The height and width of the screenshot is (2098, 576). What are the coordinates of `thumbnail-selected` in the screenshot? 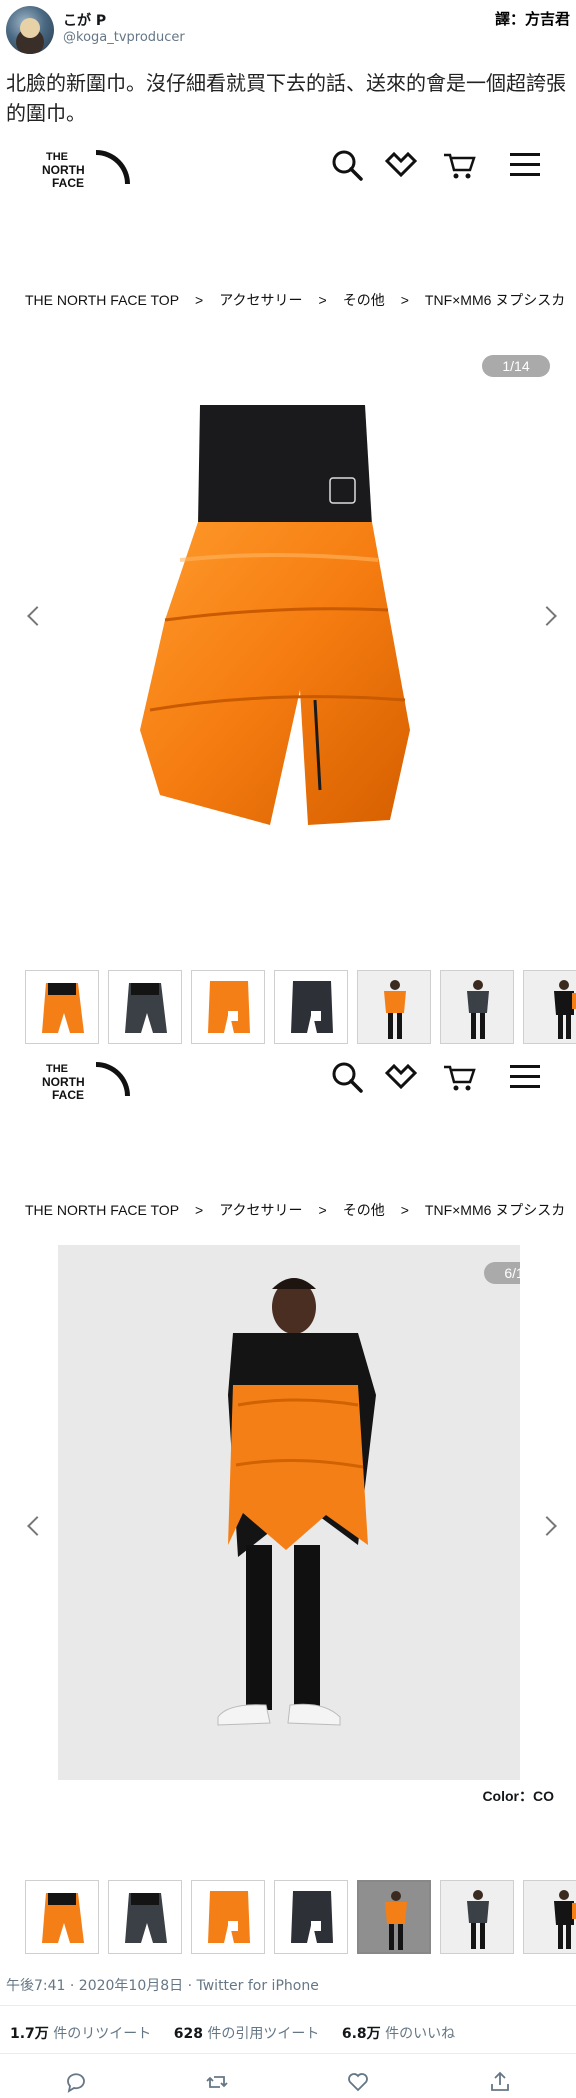 It's located at (394, 1917).